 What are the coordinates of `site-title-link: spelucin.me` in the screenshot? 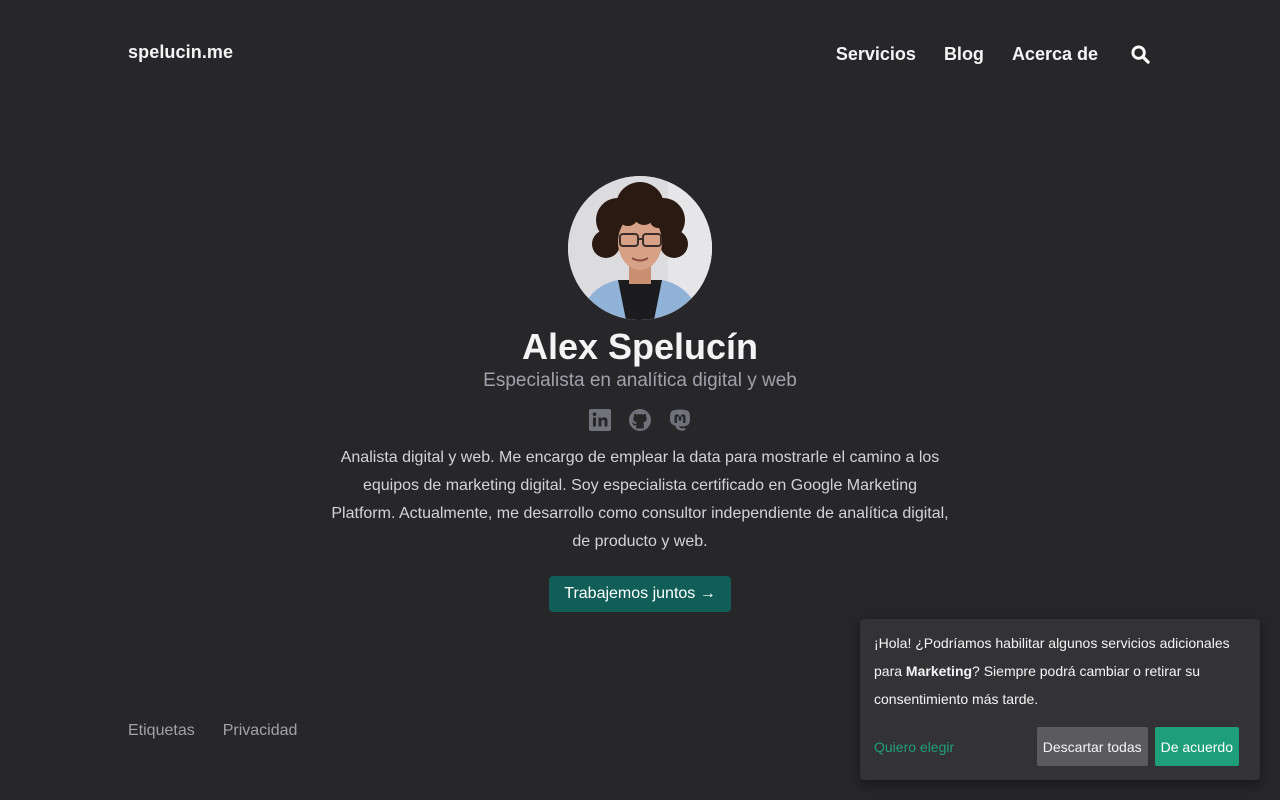 It's located at (180, 52).